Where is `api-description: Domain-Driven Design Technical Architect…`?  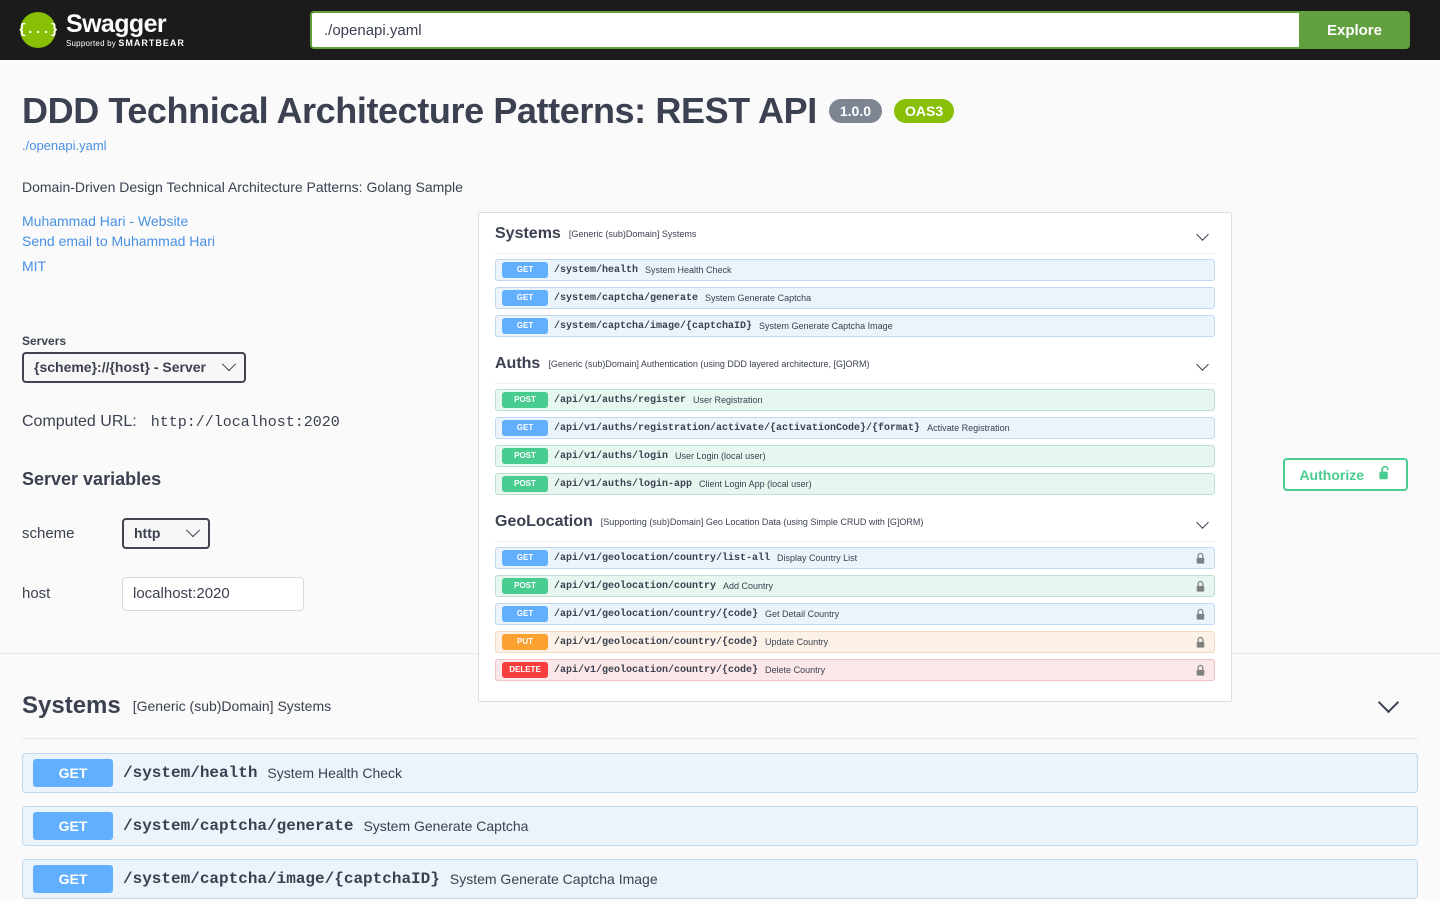
api-description: Domain-Driven Design Technical Architect… is located at coordinates (242, 187).